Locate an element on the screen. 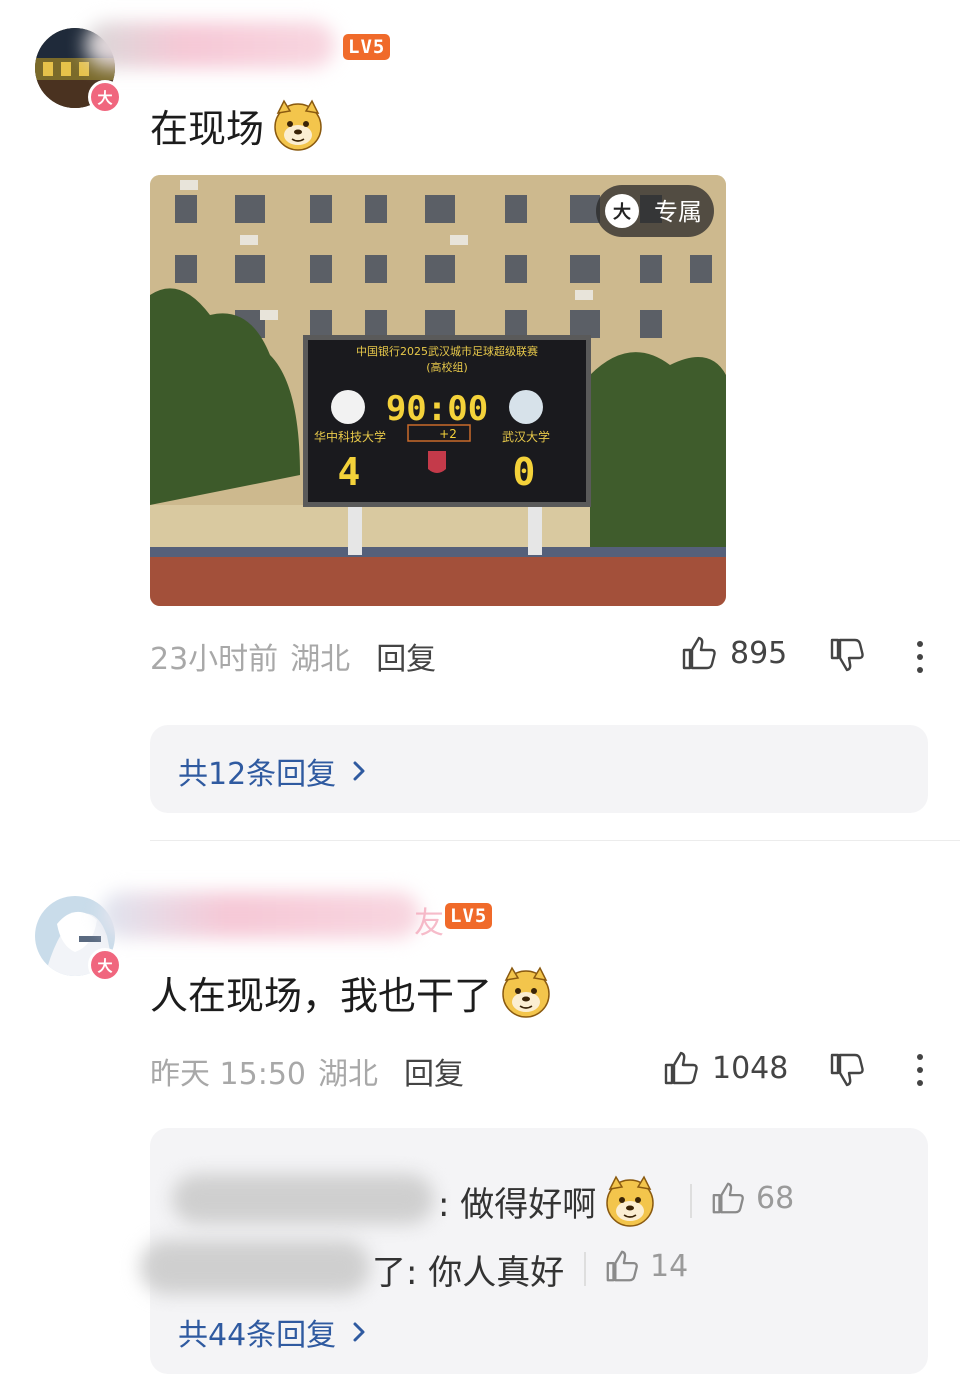  sub-reply-like-button: 14 is located at coordinates (646, 1266).